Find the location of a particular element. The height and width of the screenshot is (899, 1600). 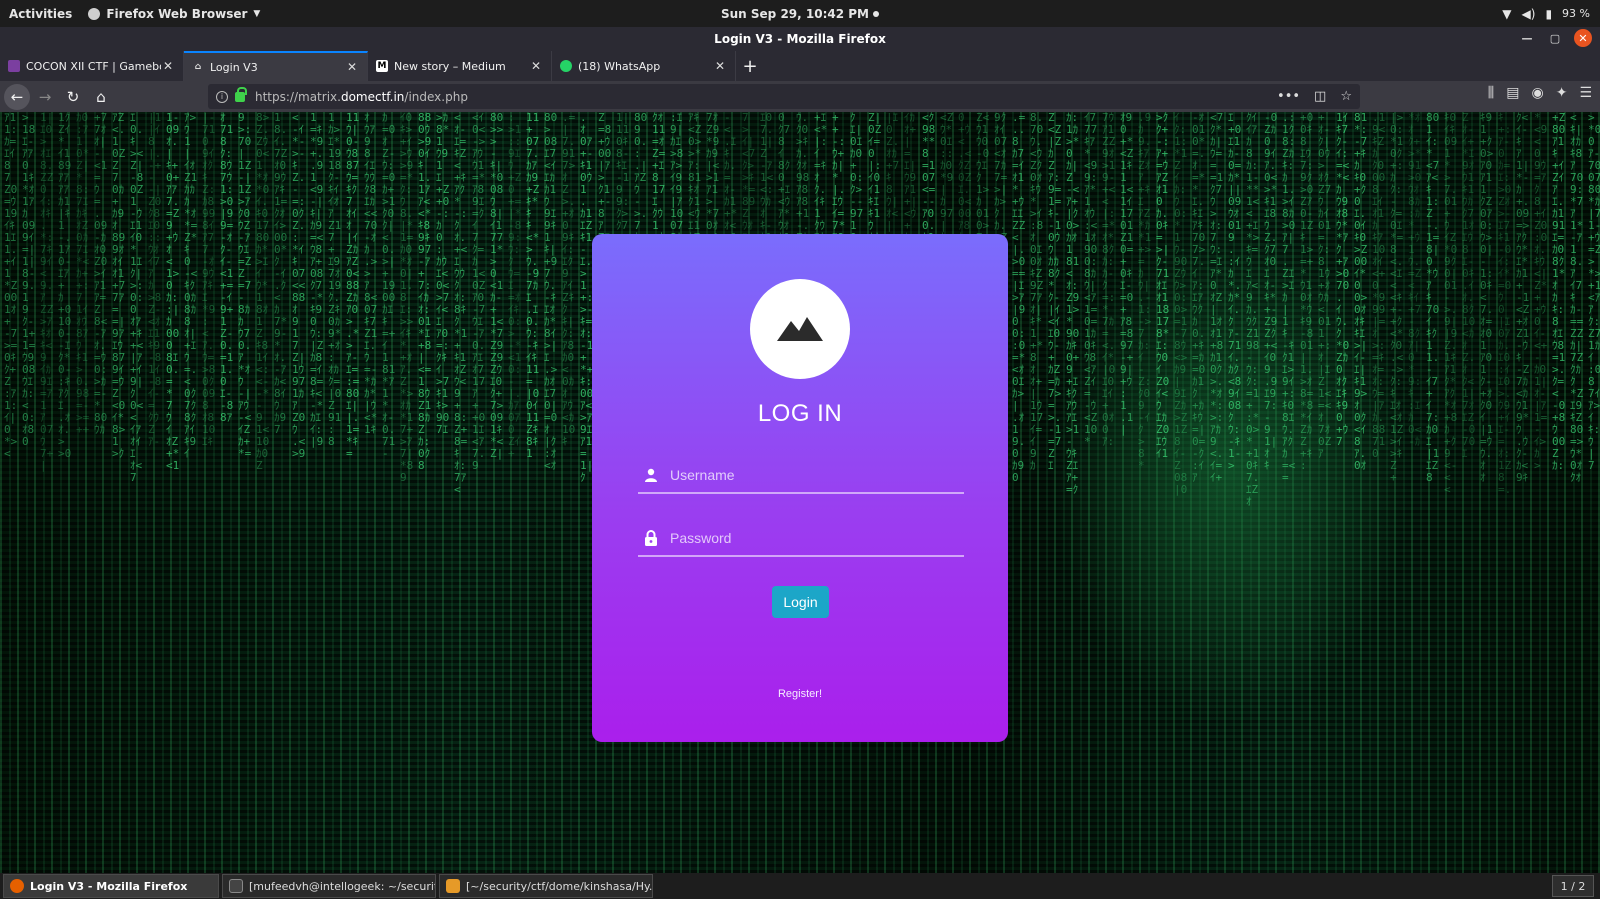

url-path: /index.php is located at coordinates (436, 96).